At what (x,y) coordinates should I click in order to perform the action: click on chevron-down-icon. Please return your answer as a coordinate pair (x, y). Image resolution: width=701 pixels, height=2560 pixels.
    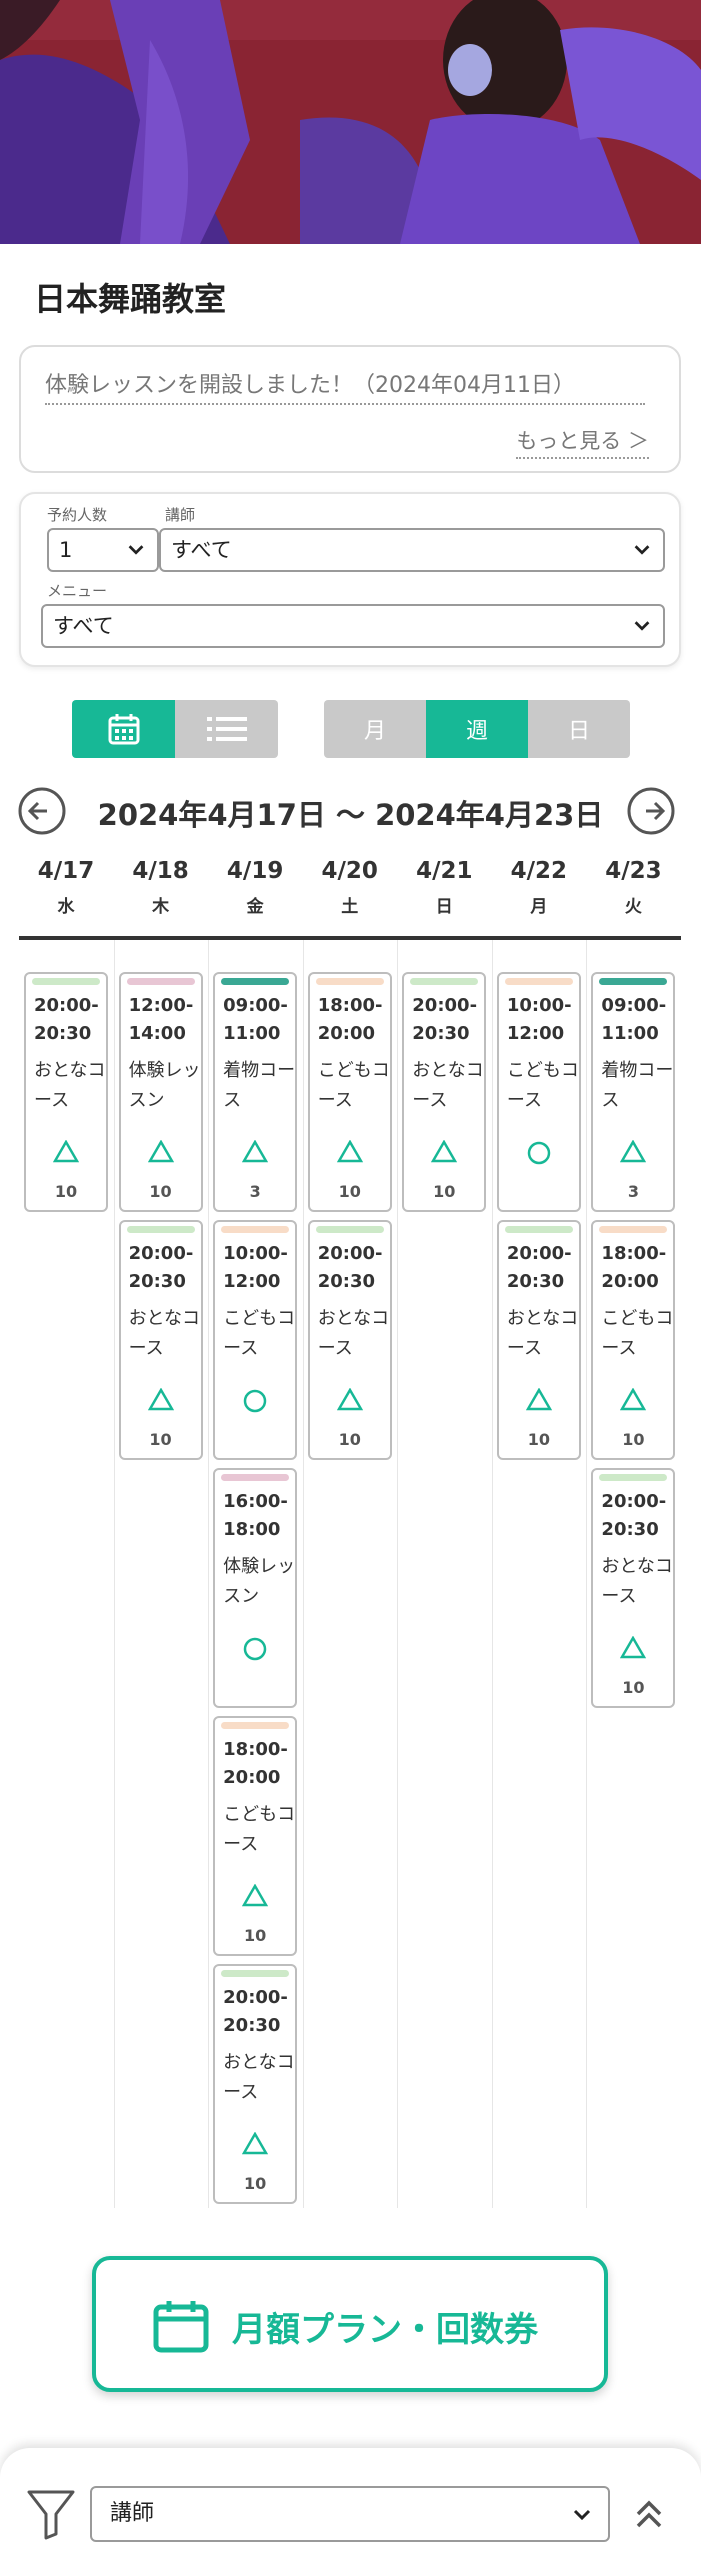
    Looking at the image, I should click on (136, 550).